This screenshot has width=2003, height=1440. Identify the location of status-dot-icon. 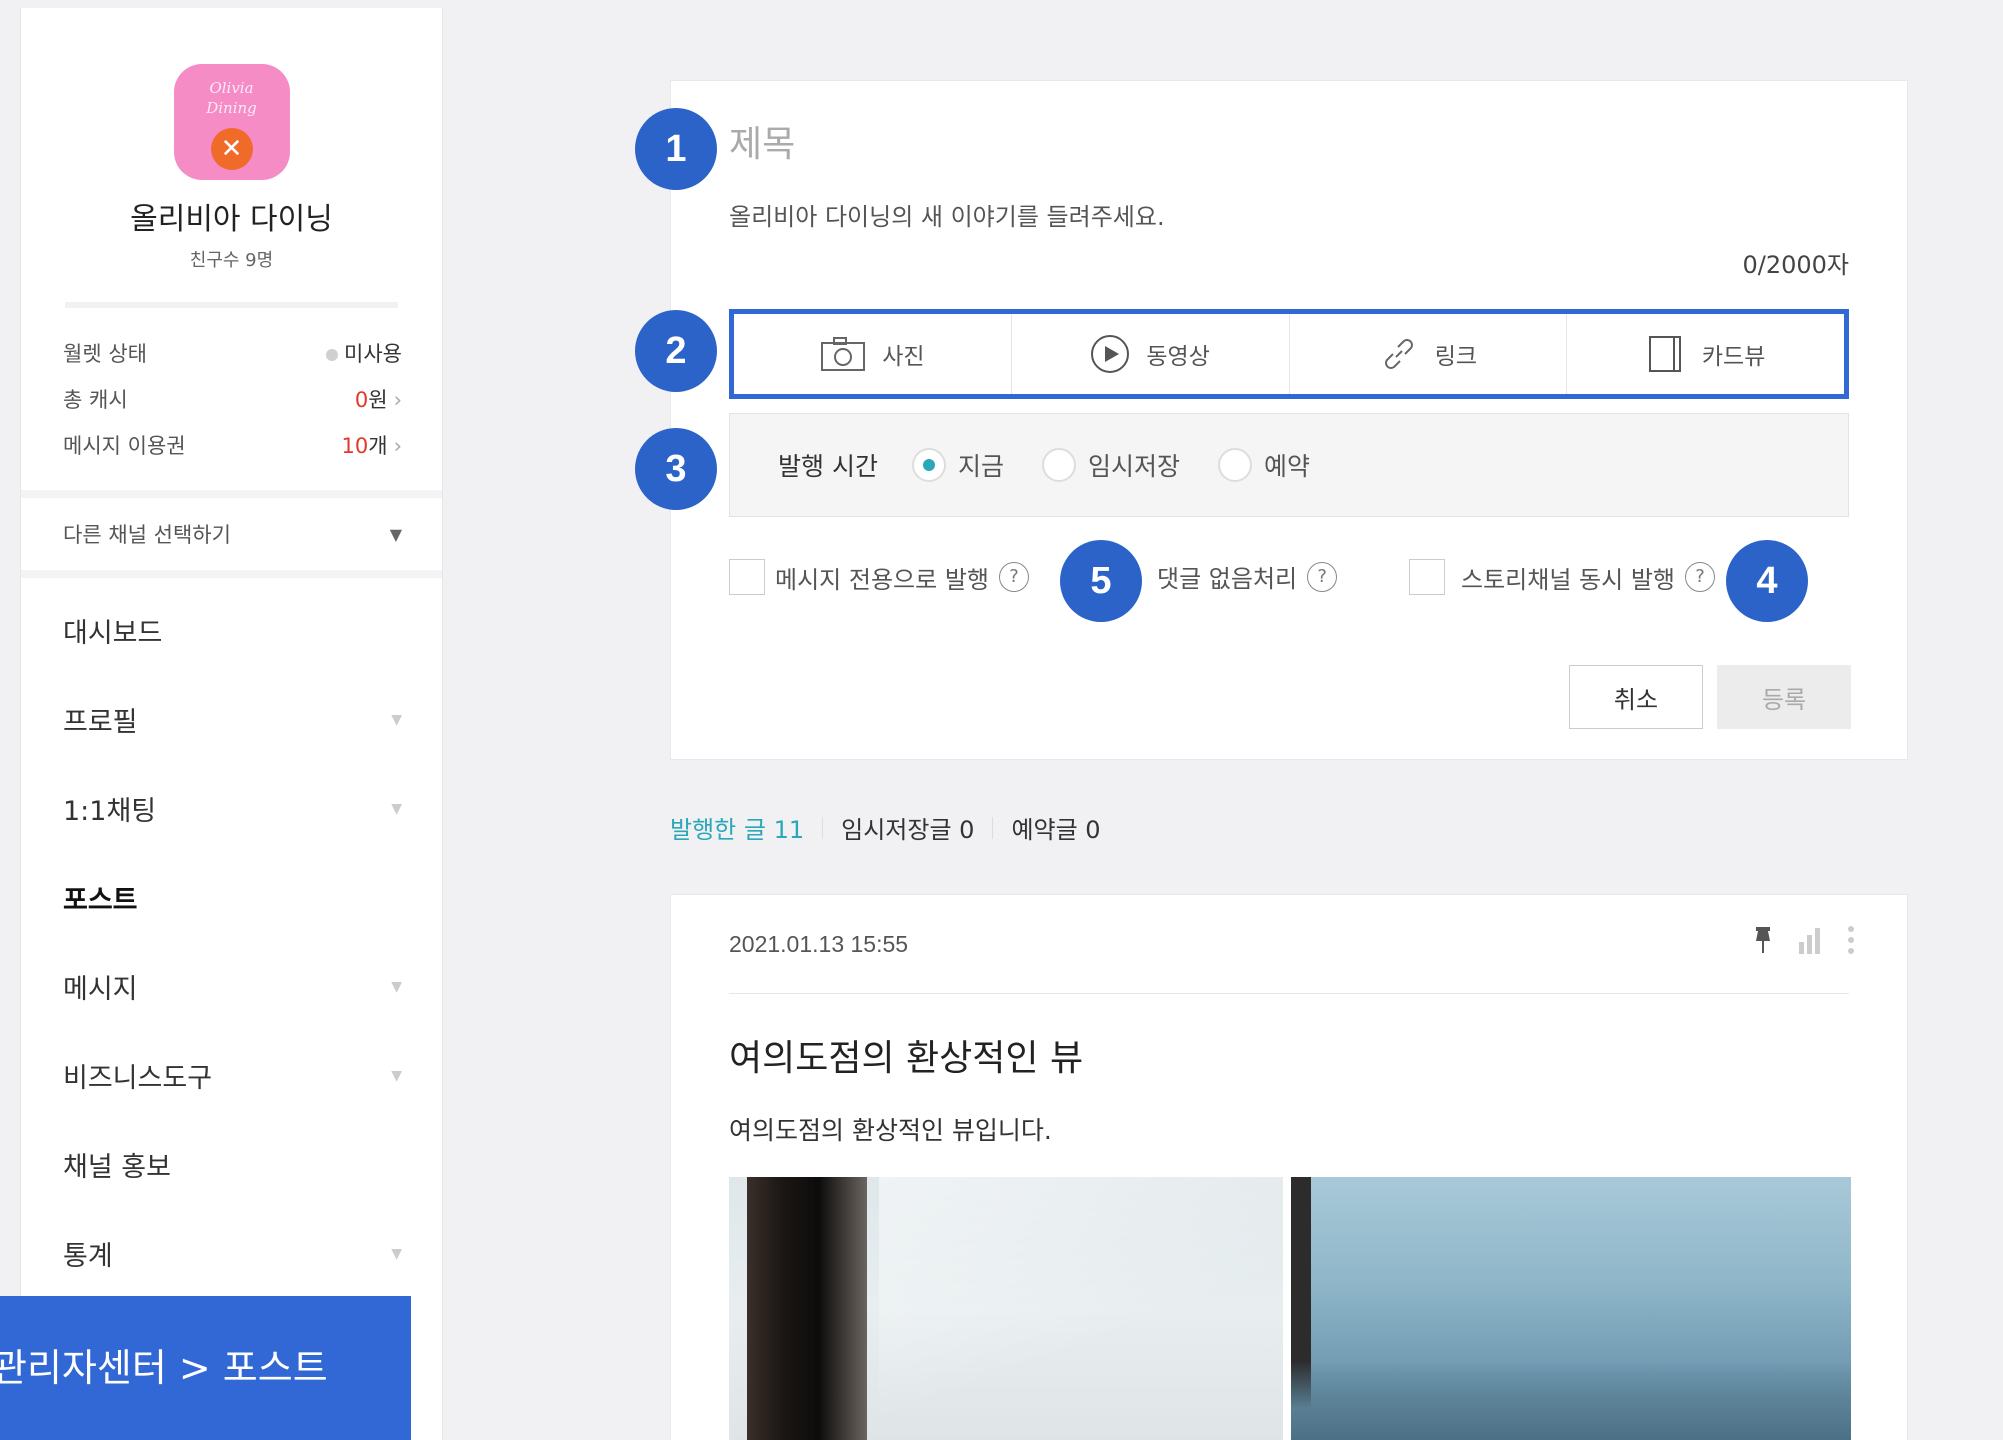
(332, 355).